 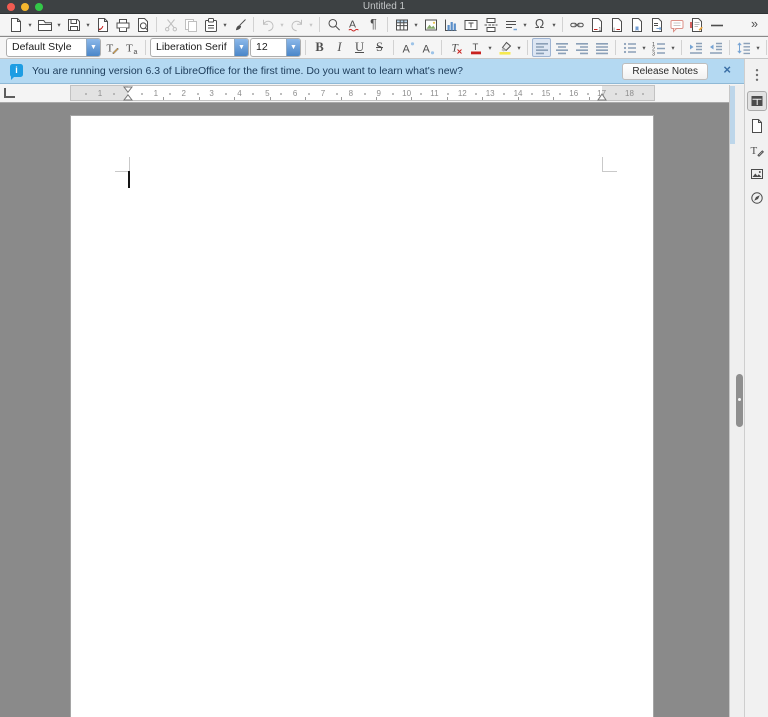 I want to click on paragraph-style-value: Default Style, so click(x=46, y=47).